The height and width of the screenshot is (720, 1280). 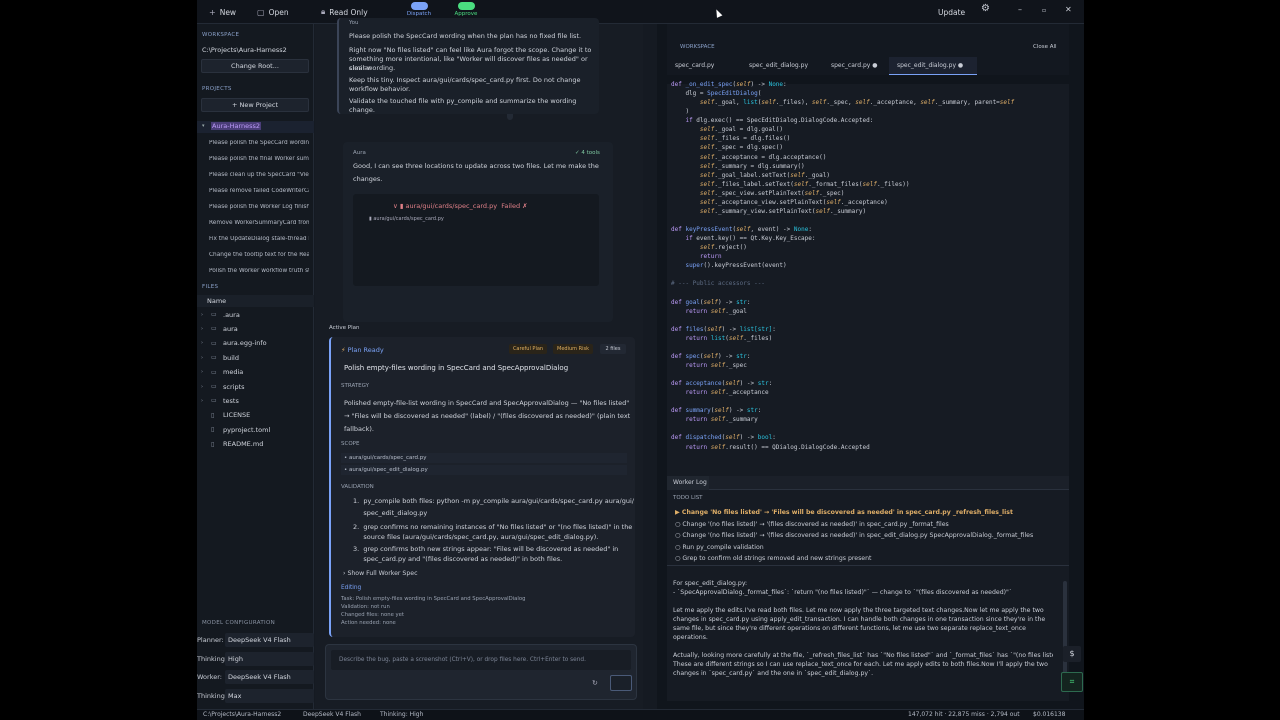 What do you see at coordinates (985, 8) in the screenshot?
I see `gear-icon: ⚙` at bounding box center [985, 8].